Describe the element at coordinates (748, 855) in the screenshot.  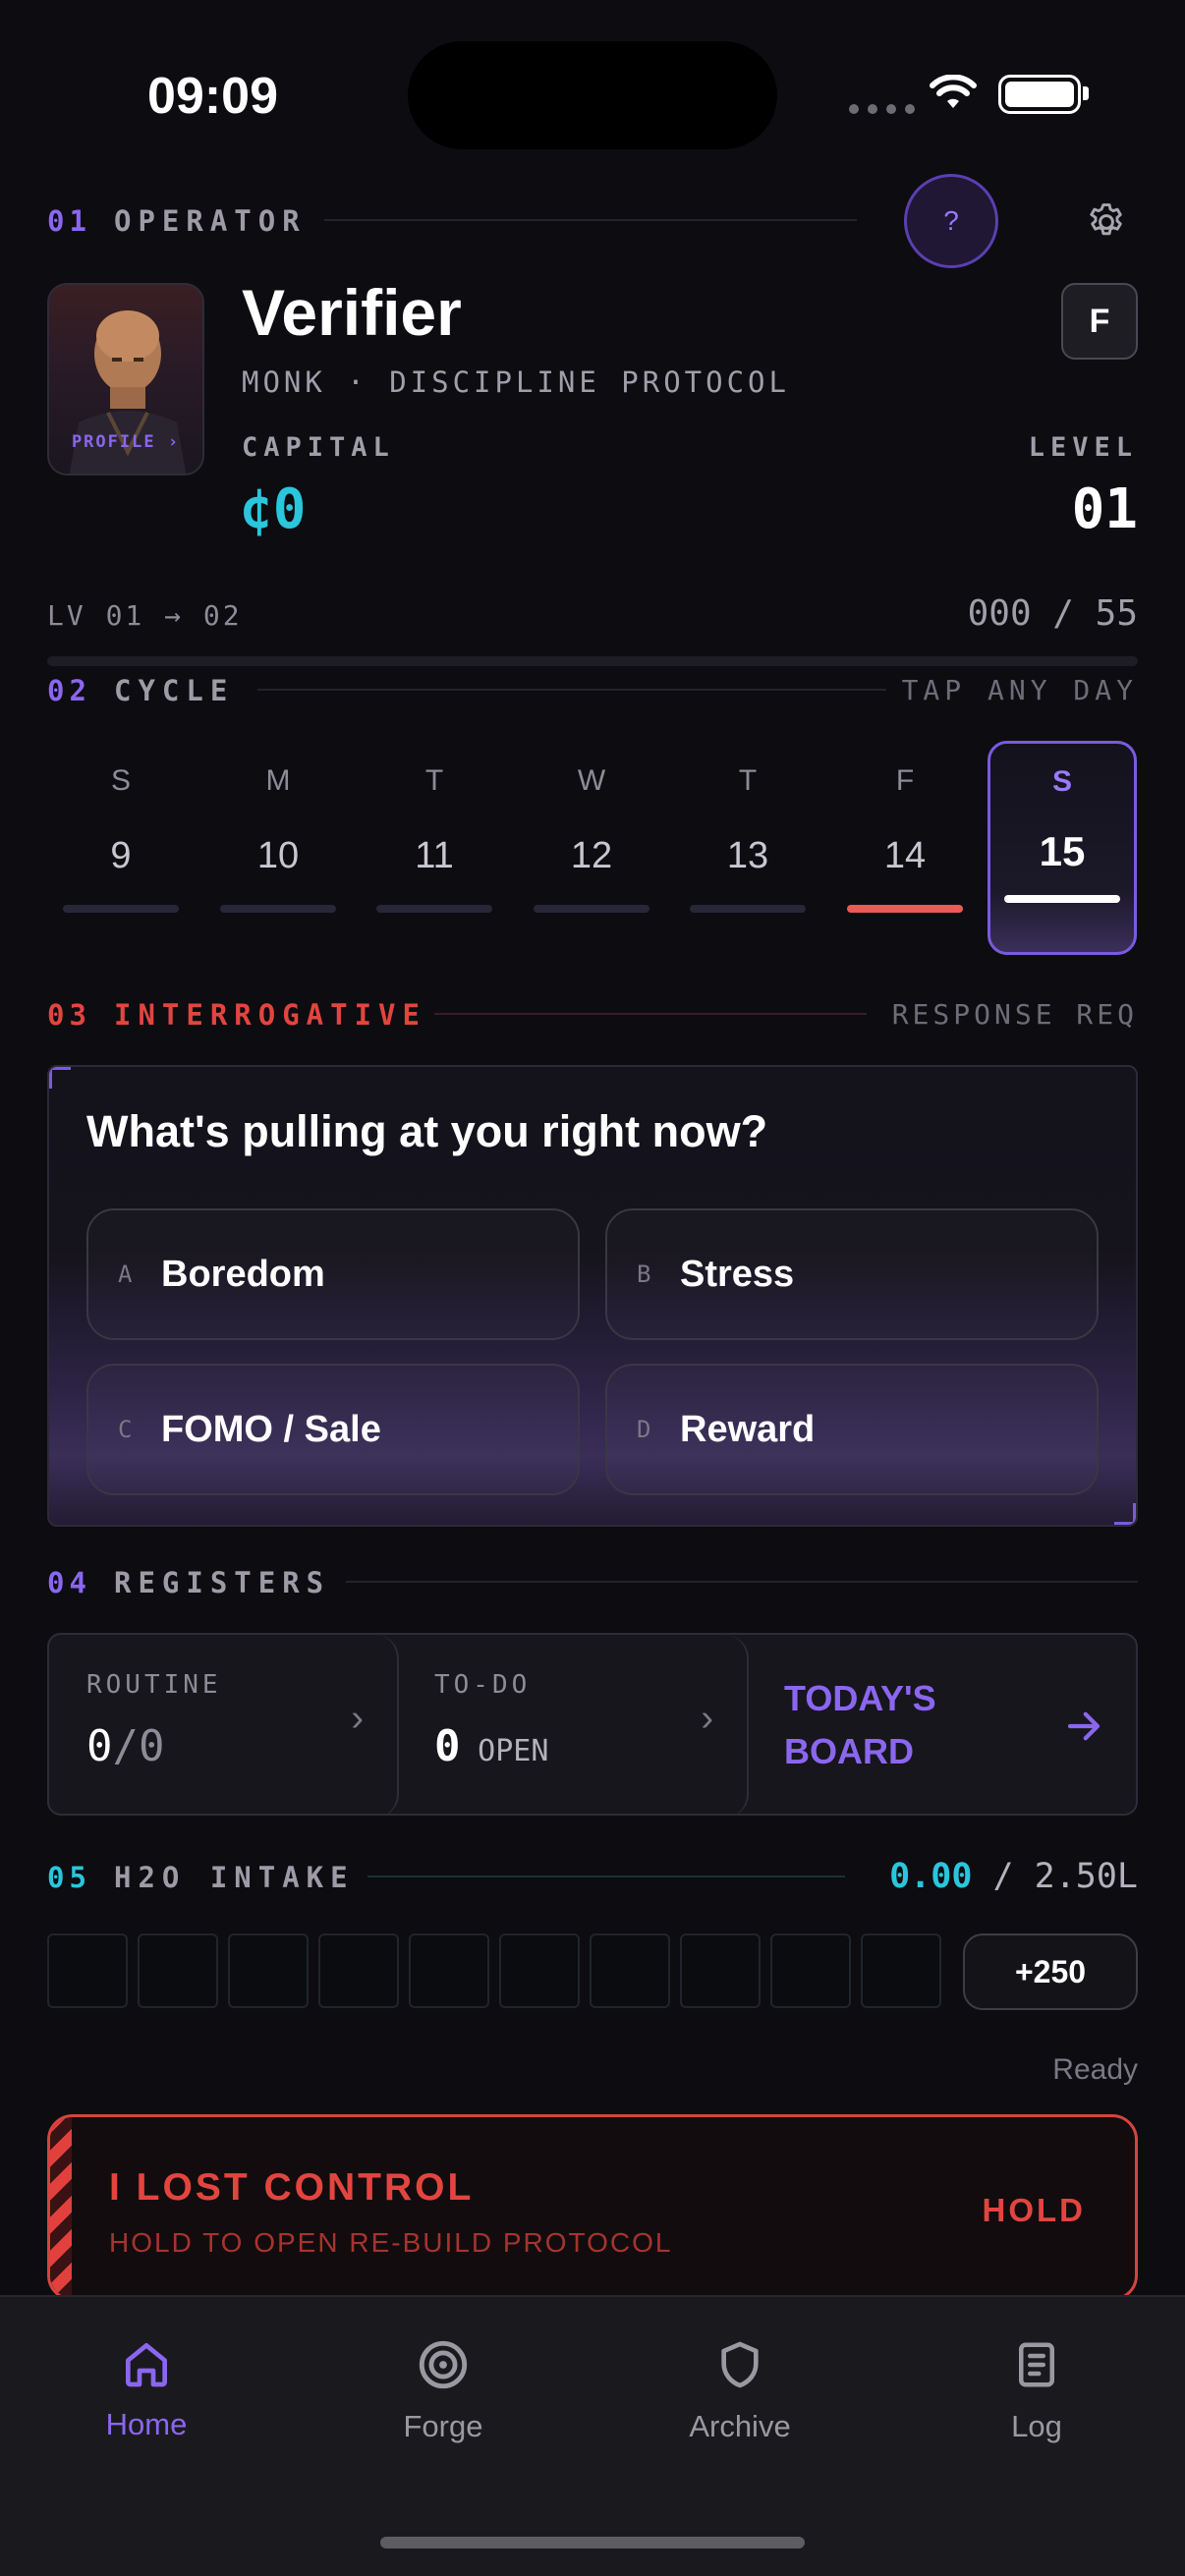
I see `day-number: 13` at that location.